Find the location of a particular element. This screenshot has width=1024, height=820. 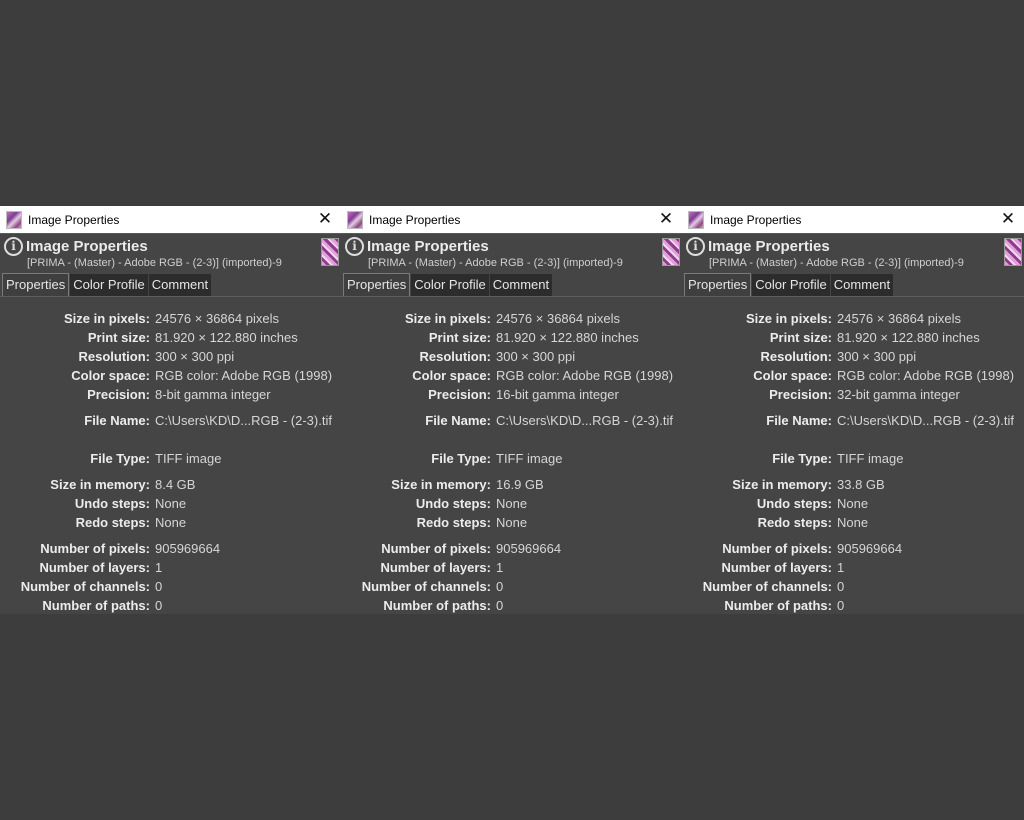

property-row-print-size: Print size: 81.920 × 122.880 inches is located at coordinates (511, 337).